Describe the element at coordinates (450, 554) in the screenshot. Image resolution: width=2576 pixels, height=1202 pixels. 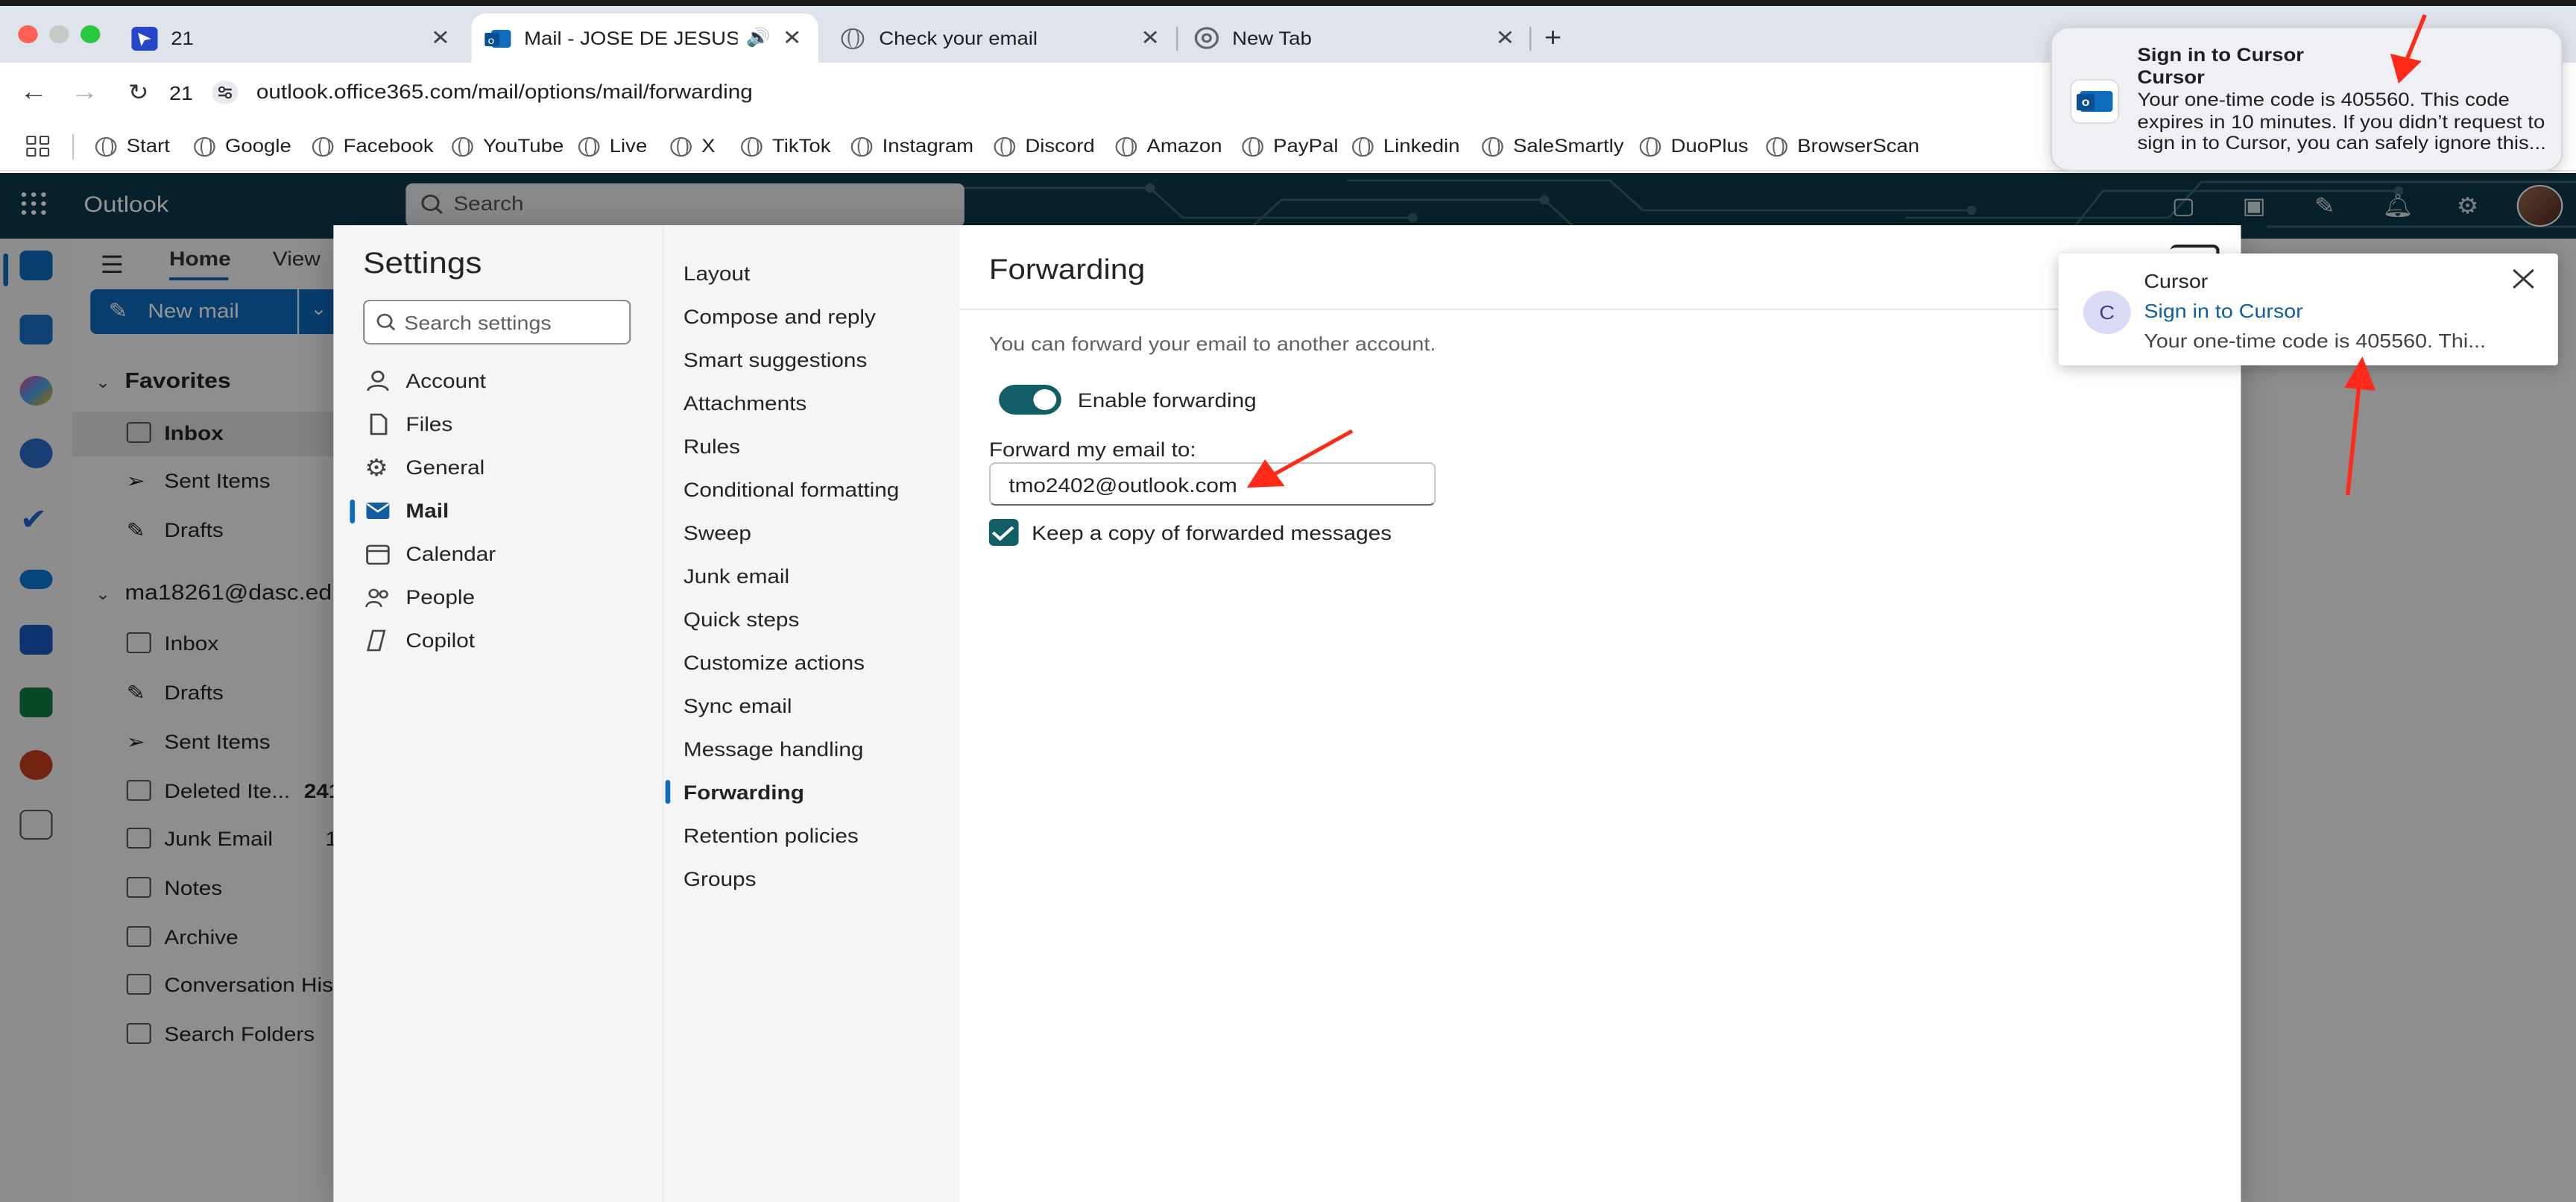
I see `category-label: Calendar` at that location.